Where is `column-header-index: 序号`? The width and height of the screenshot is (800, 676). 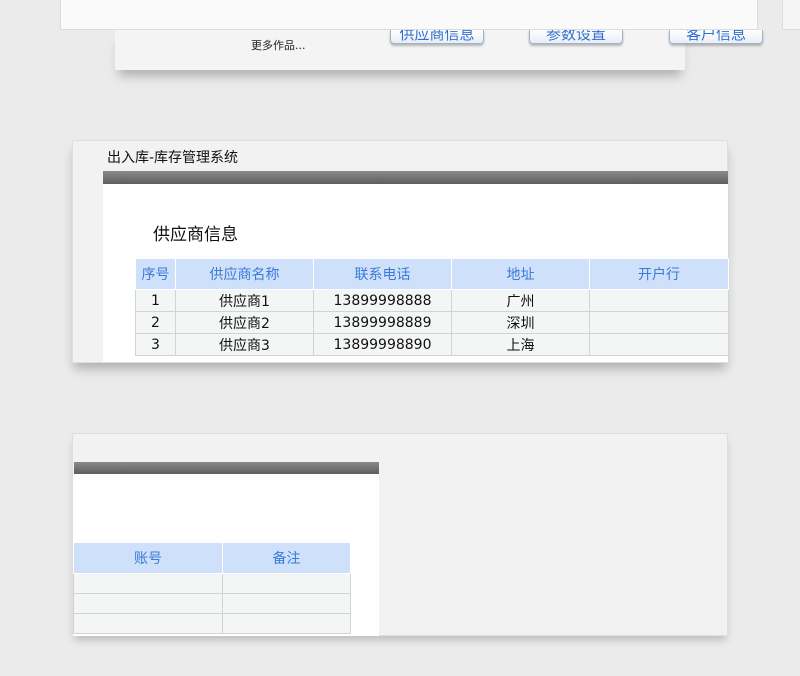
column-header-index: 序号 is located at coordinates (155, 274).